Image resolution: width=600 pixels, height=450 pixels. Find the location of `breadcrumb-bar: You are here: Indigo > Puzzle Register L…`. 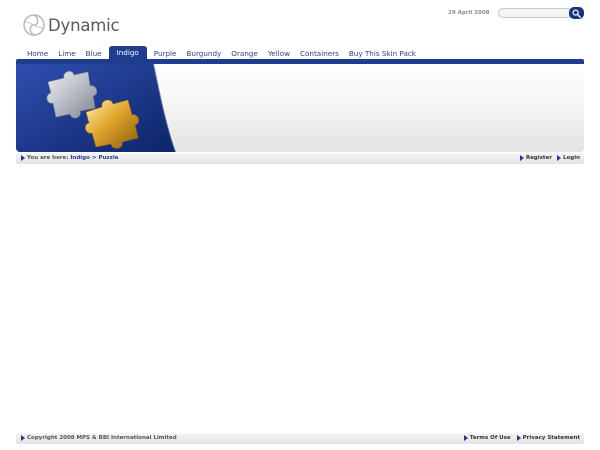

breadcrumb-bar: You are here: Indigo > Puzzle Register L… is located at coordinates (300, 158).